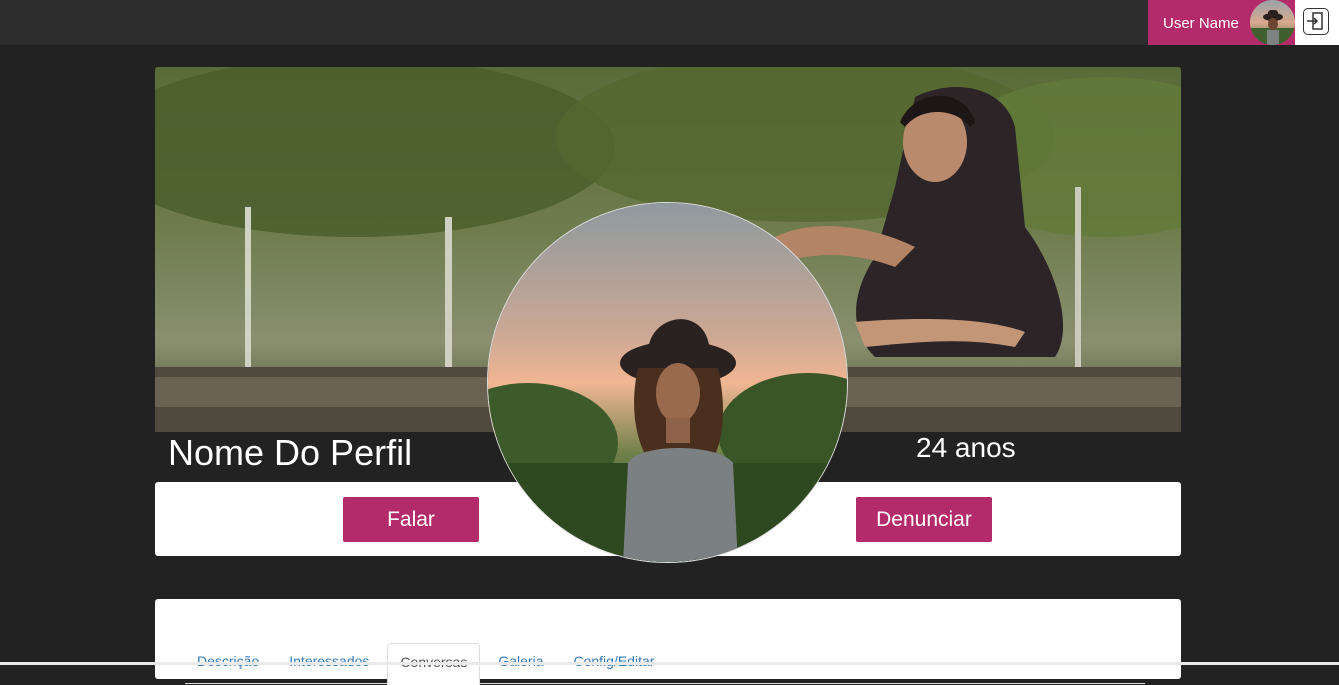  I want to click on user-name-label: User Name, so click(1201, 23).